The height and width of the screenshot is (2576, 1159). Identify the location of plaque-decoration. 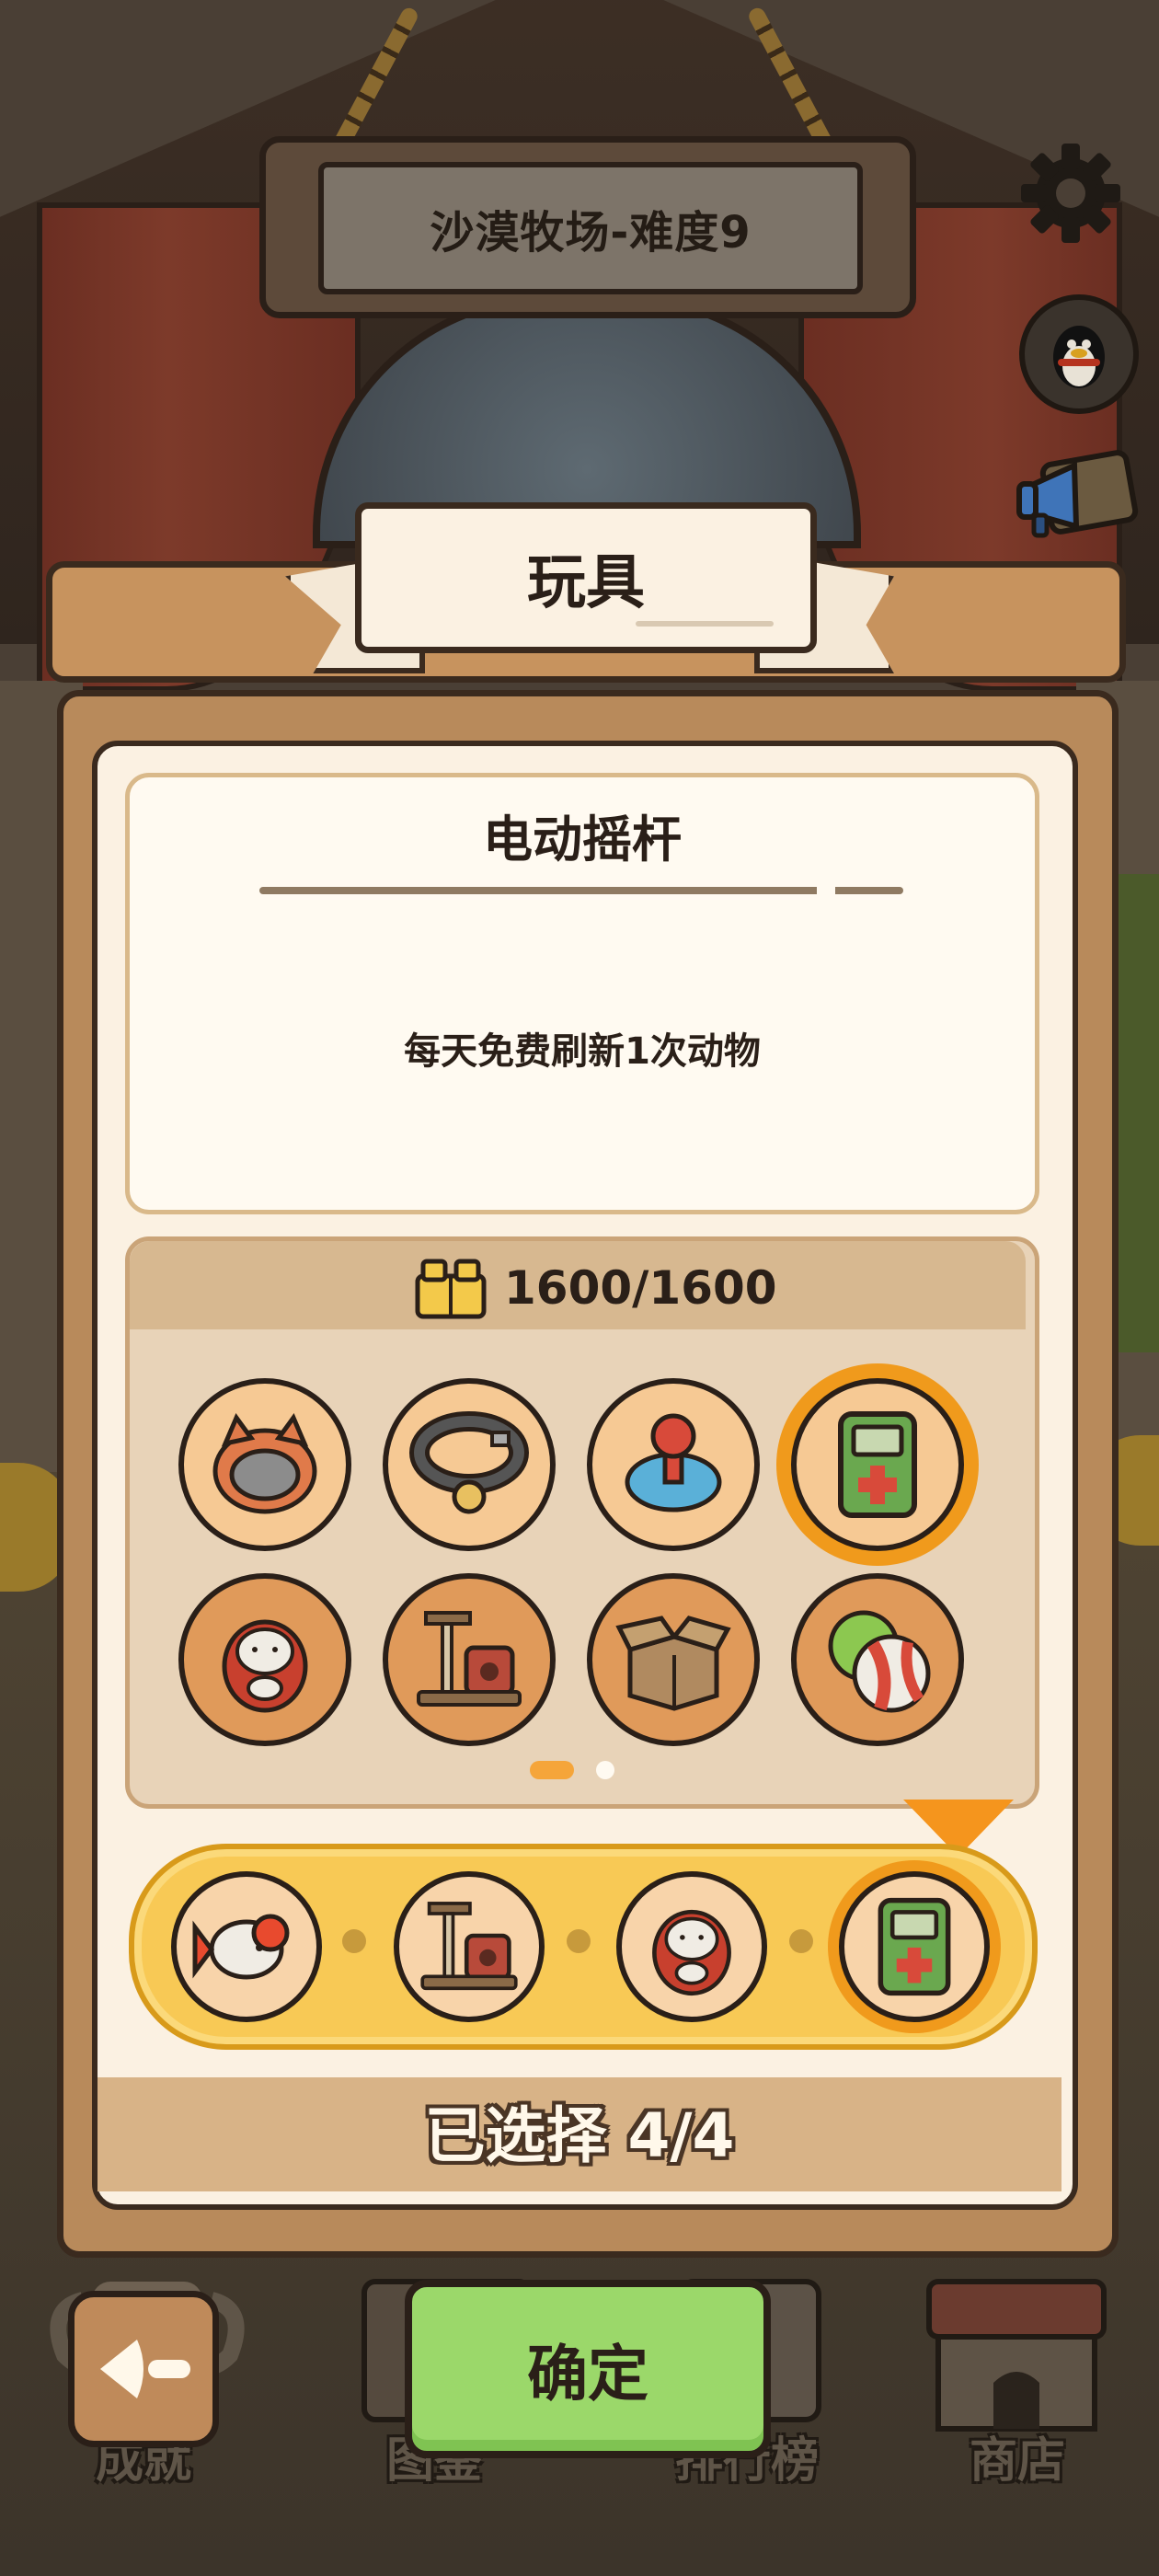
(705, 624).